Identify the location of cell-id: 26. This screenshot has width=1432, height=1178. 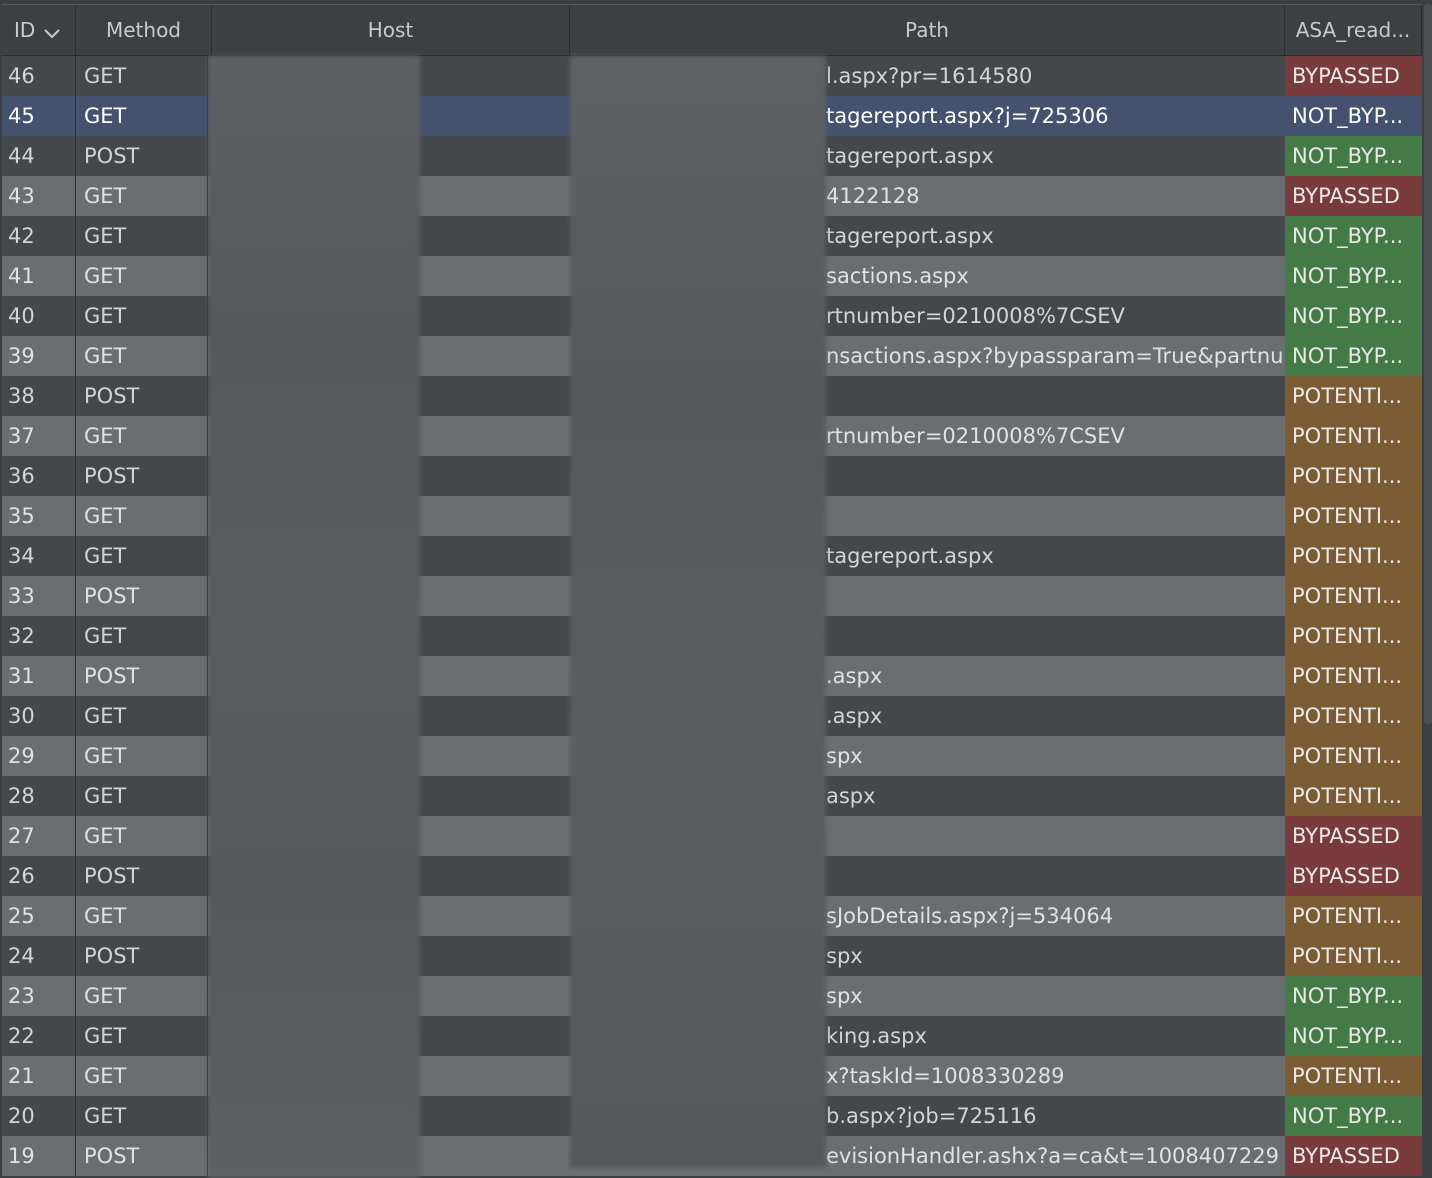
(39, 876).